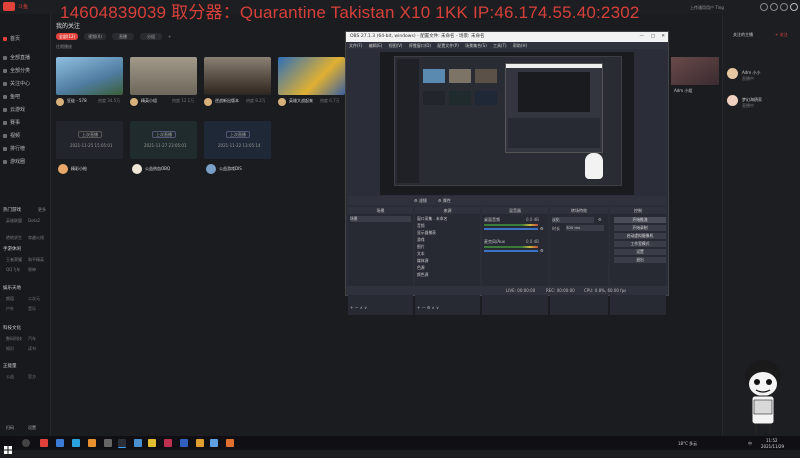 This screenshot has width=800, height=458. Describe the element at coordinates (230, 168) in the screenshot. I see `card-title: 公益游戏DIS` at that location.